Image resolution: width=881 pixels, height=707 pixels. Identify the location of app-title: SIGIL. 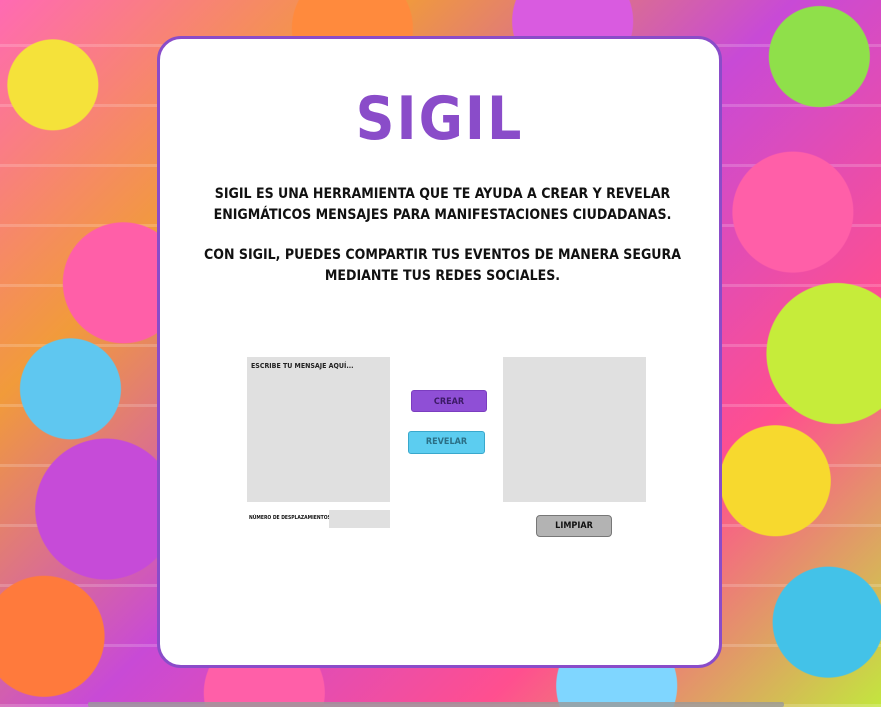
(439, 119).